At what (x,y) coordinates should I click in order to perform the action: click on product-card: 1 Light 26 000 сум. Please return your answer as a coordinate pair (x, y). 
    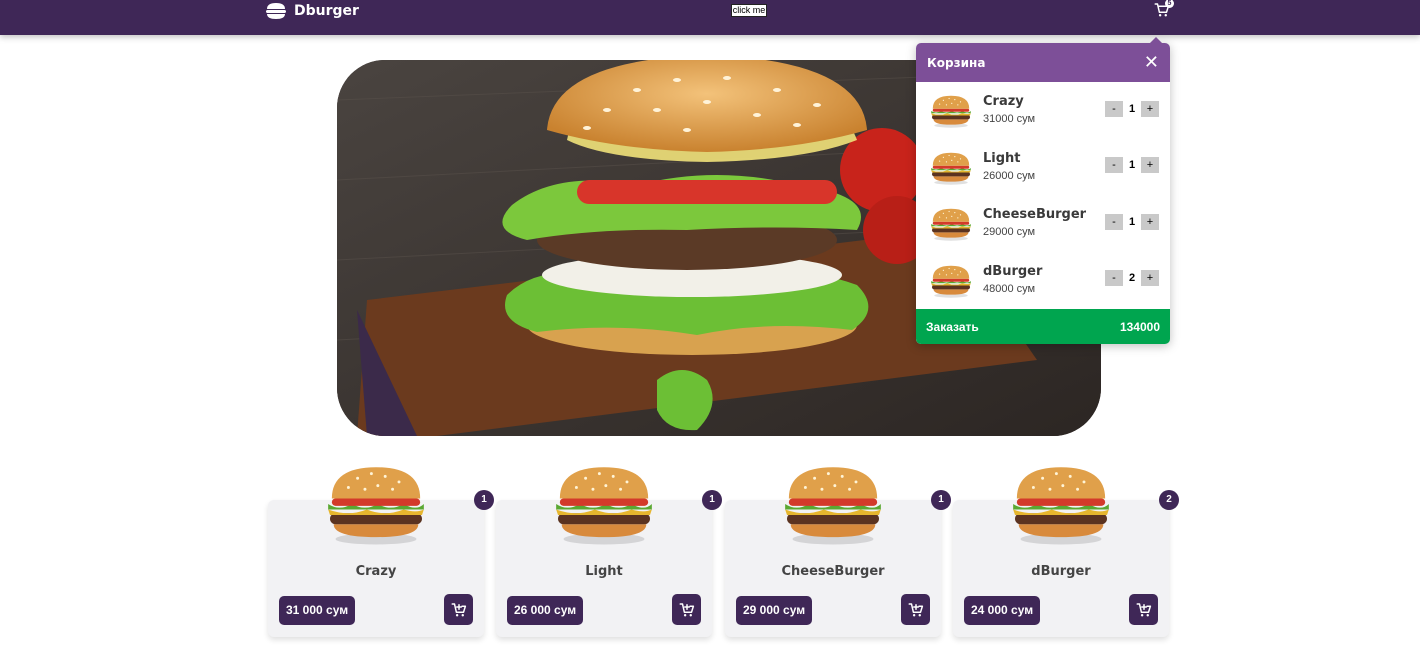
    Looking at the image, I should click on (609, 568).